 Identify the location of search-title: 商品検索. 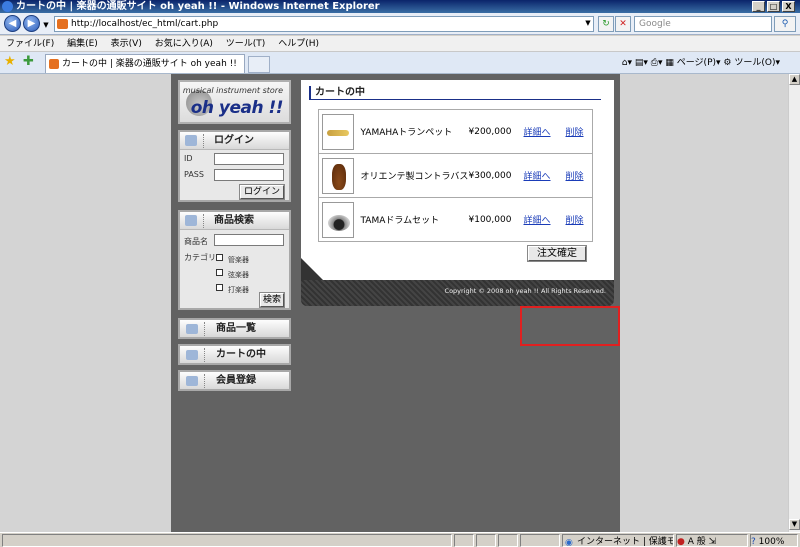
(234, 220).